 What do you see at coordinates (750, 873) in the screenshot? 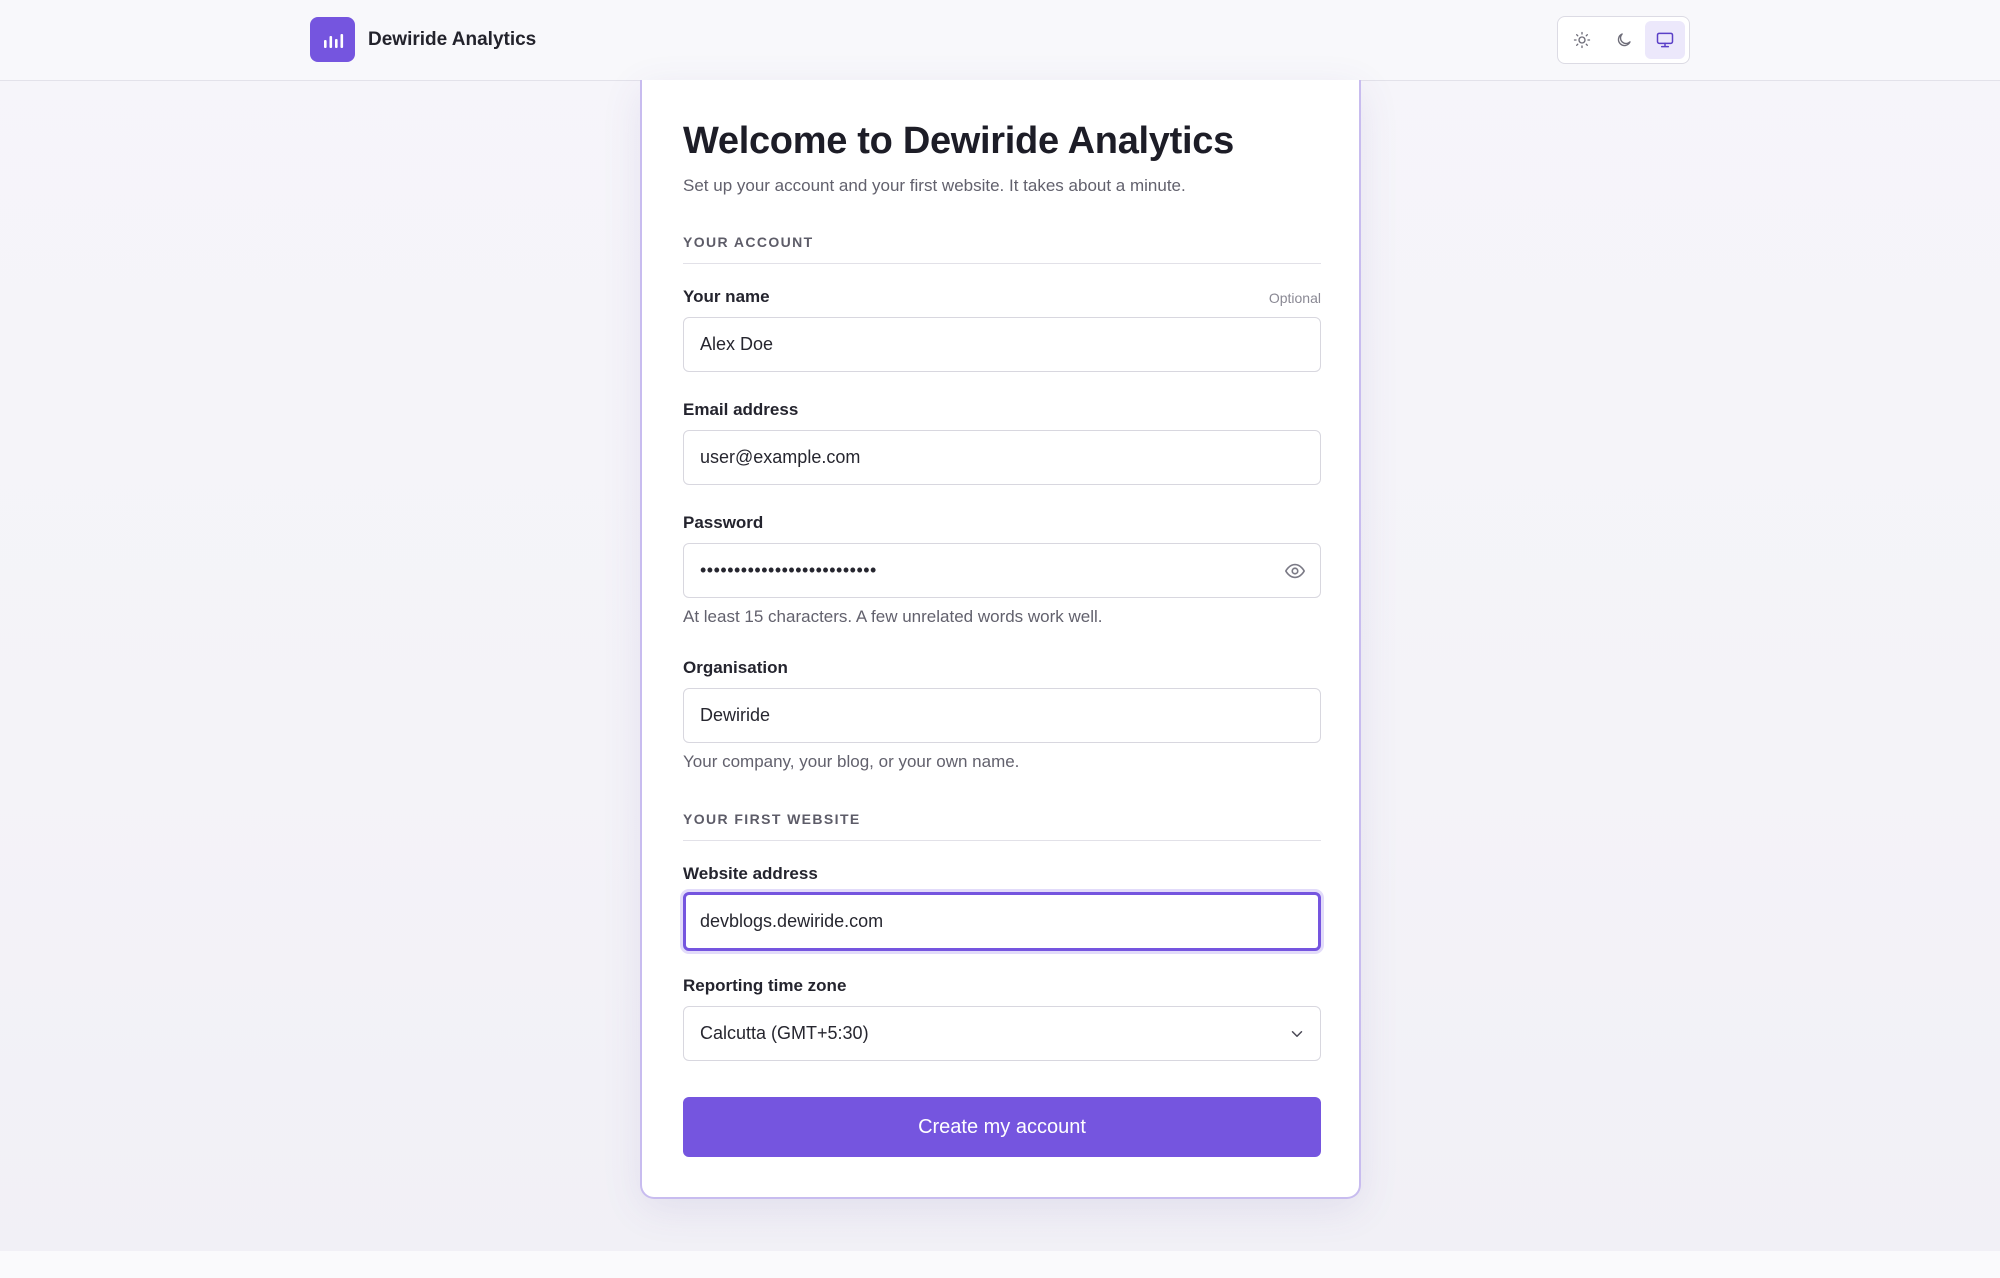
I see `website-label: Website address` at bounding box center [750, 873].